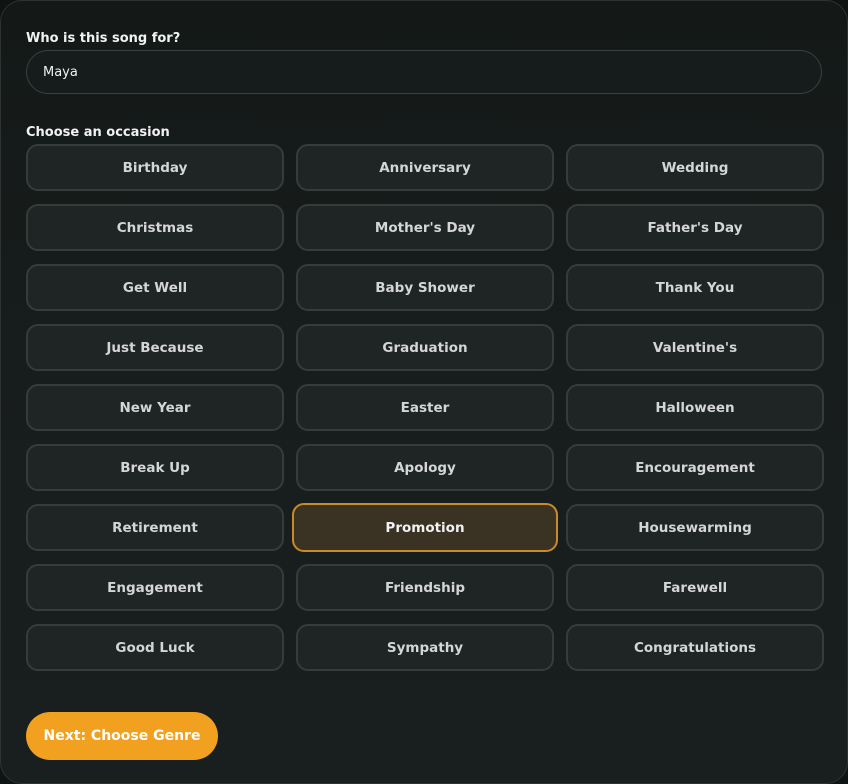  What do you see at coordinates (425, 347) in the screenshot?
I see `occasion-button: Graduation` at bounding box center [425, 347].